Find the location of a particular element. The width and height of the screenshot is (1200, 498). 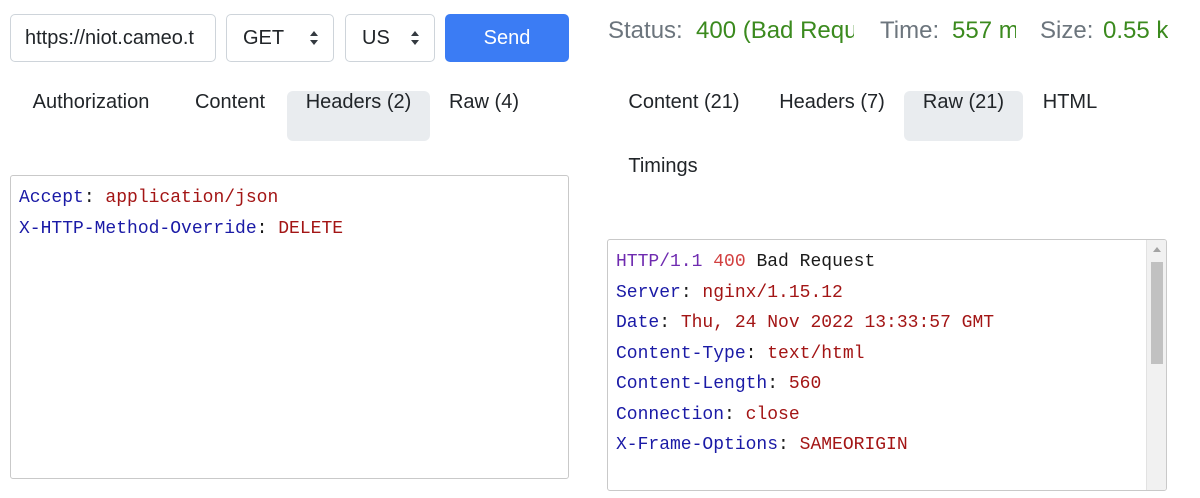

header-key: X-HTTP-Method-Override is located at coordinates (138, 228).